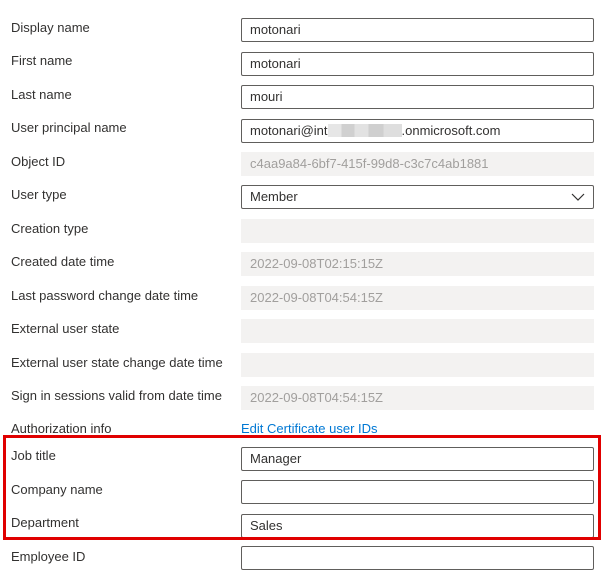 The height and width of the screenshot is (578, 608). What do you see at coordinates (274, 196) in the screenshot?
I see `user-type-value: Member` at bounding box center [274, 196].